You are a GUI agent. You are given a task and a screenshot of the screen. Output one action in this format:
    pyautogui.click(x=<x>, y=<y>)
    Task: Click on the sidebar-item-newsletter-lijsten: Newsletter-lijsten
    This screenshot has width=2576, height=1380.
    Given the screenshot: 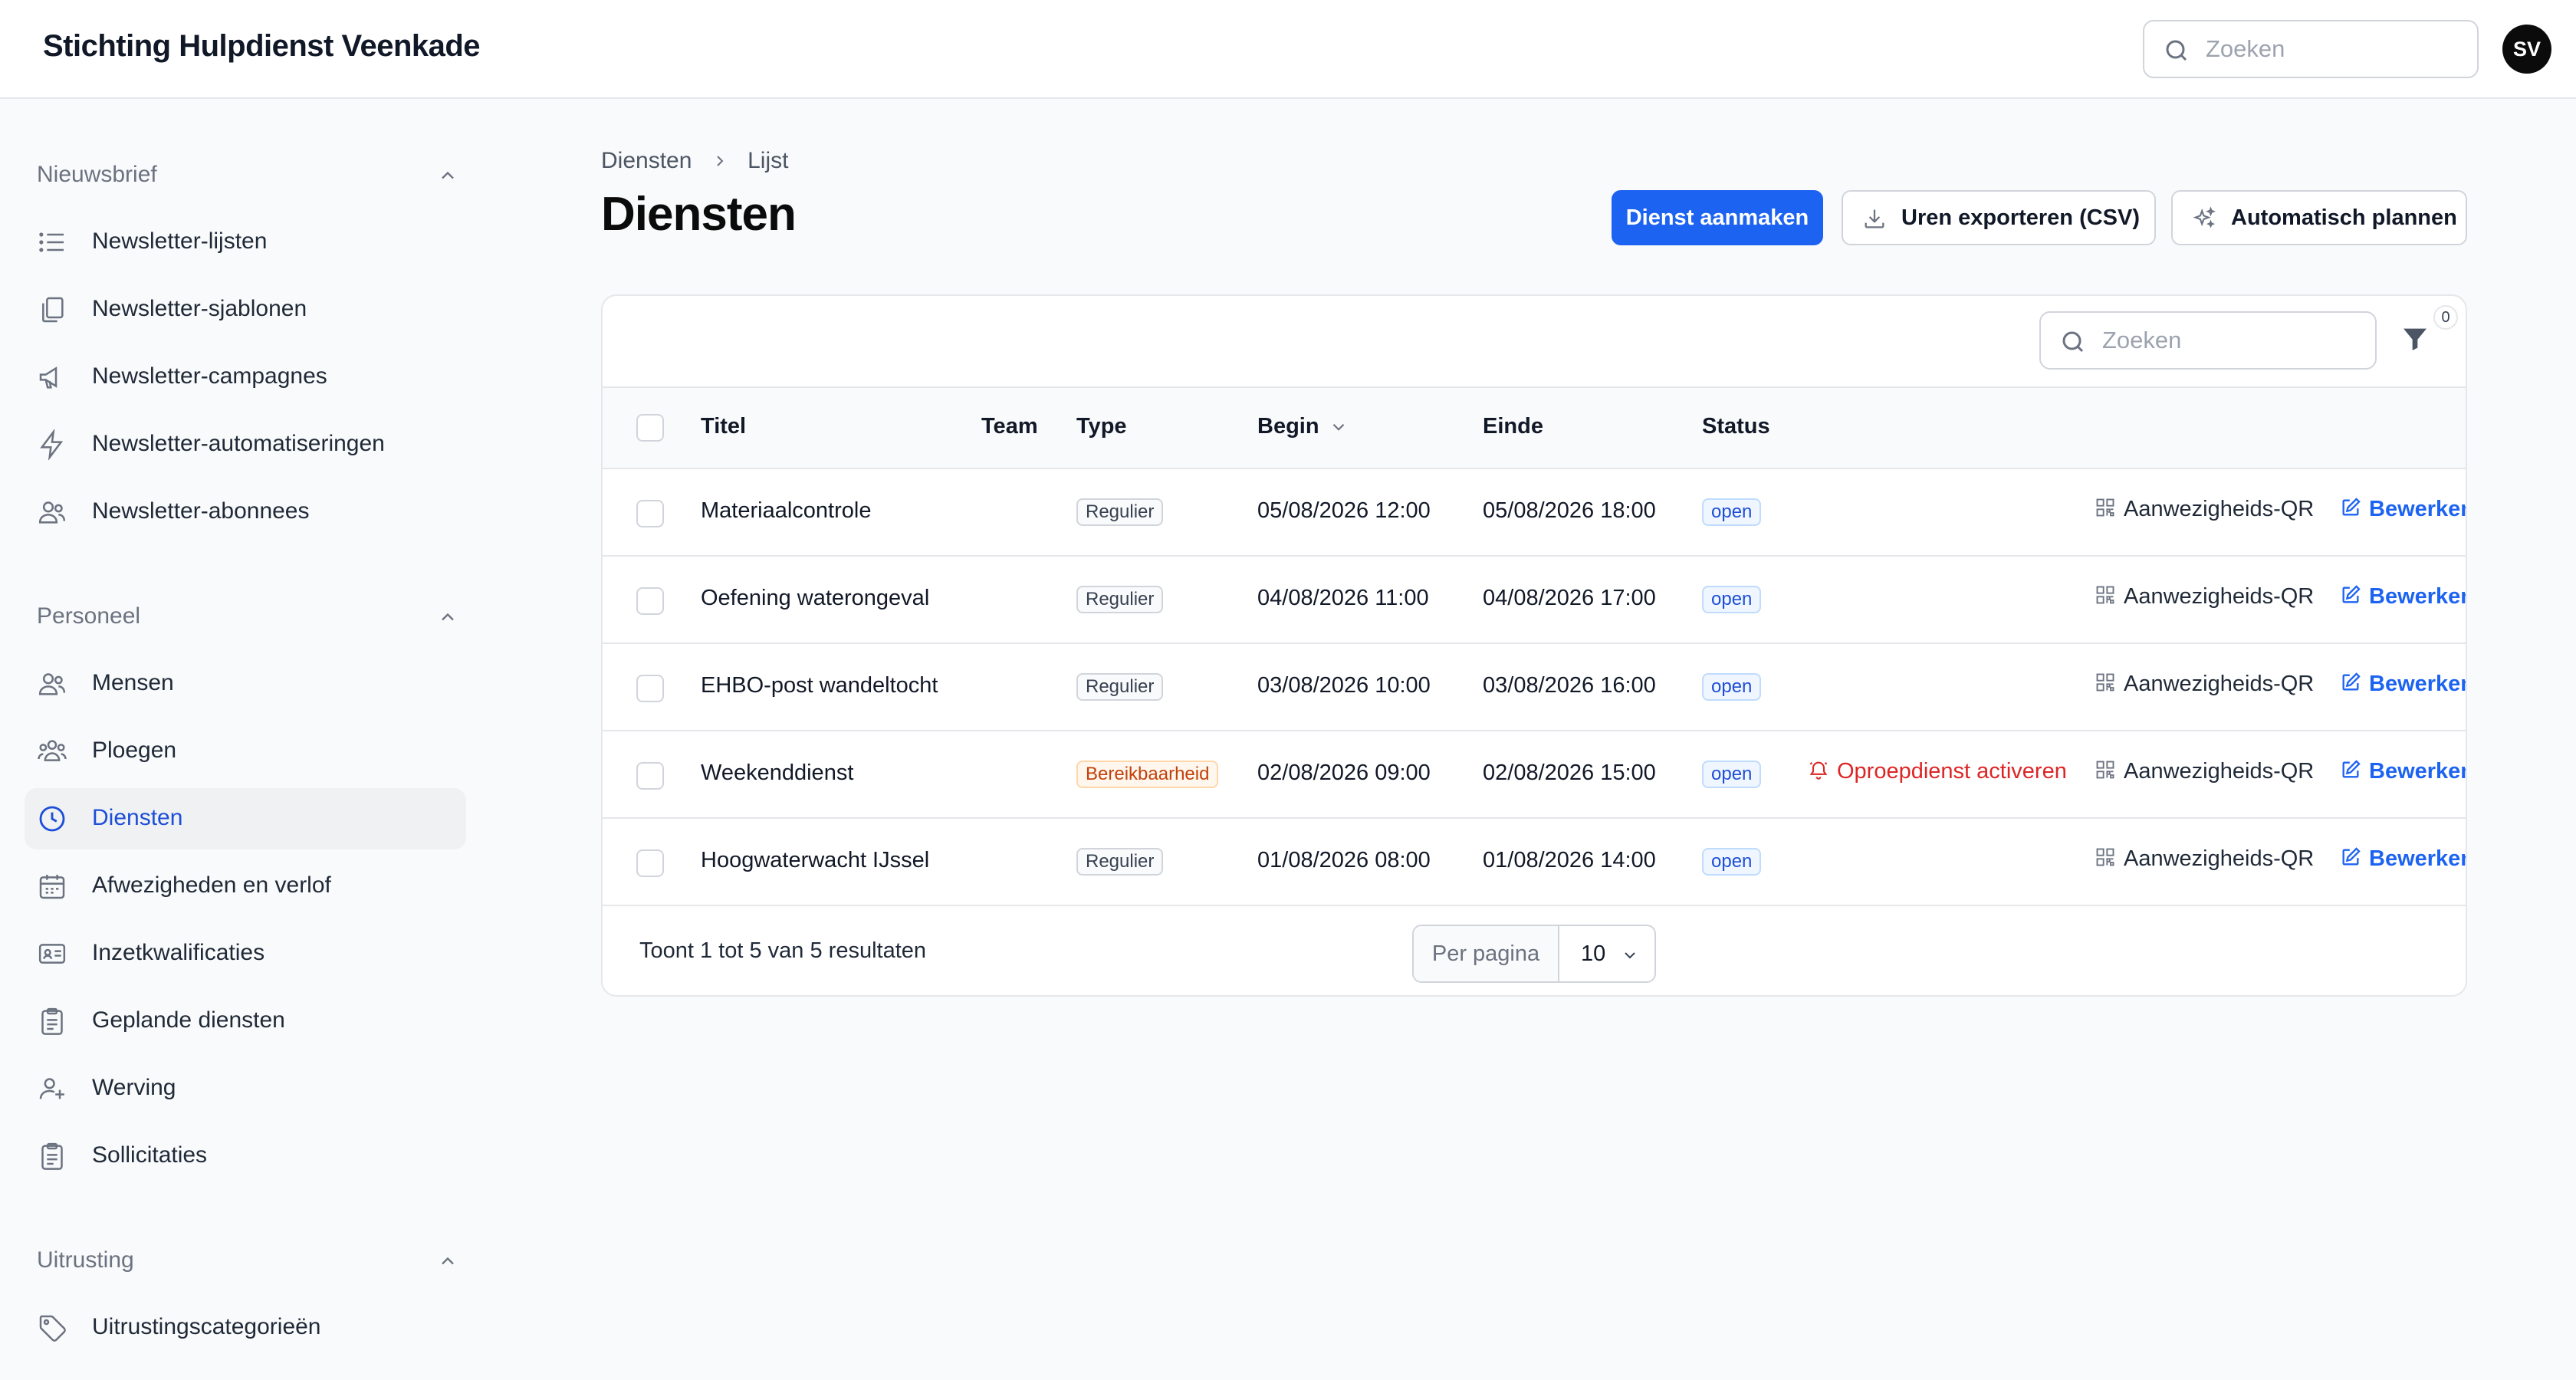 What is the action you would take?
    pyautogui.click(x=245, y=242)
    